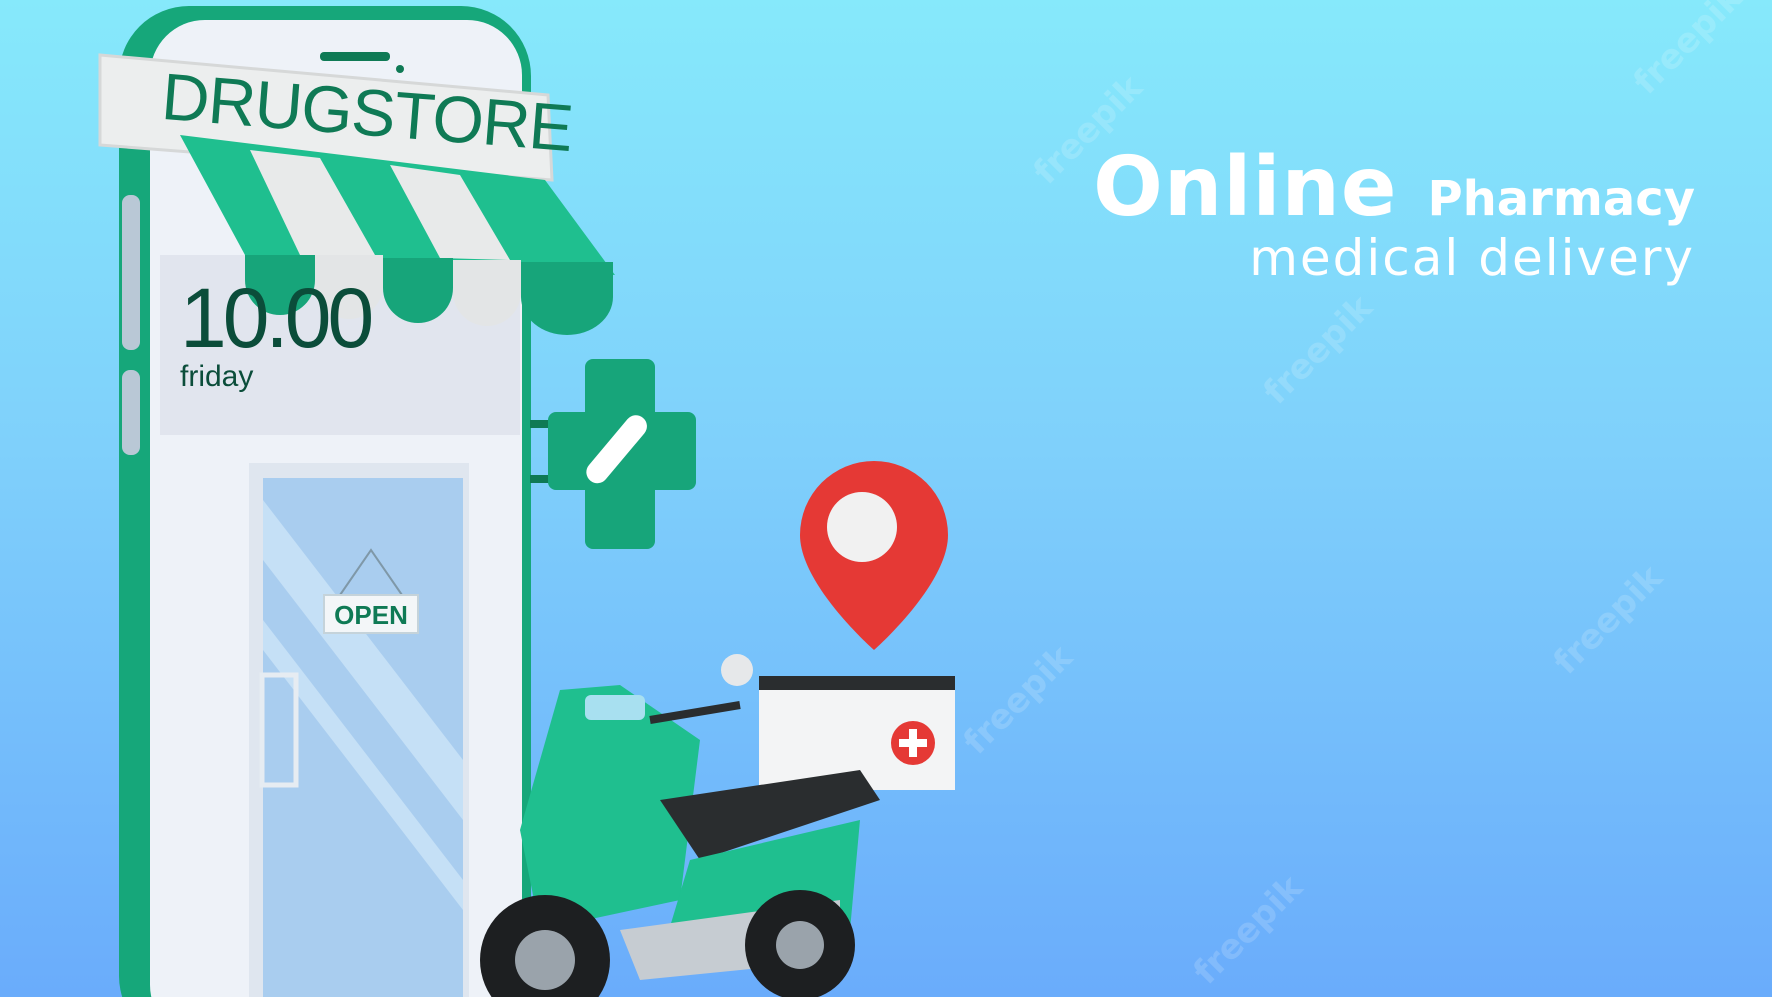 This screenshot has width=1772, height=997. I want to click on location-pin-icon, so click(874, 555).